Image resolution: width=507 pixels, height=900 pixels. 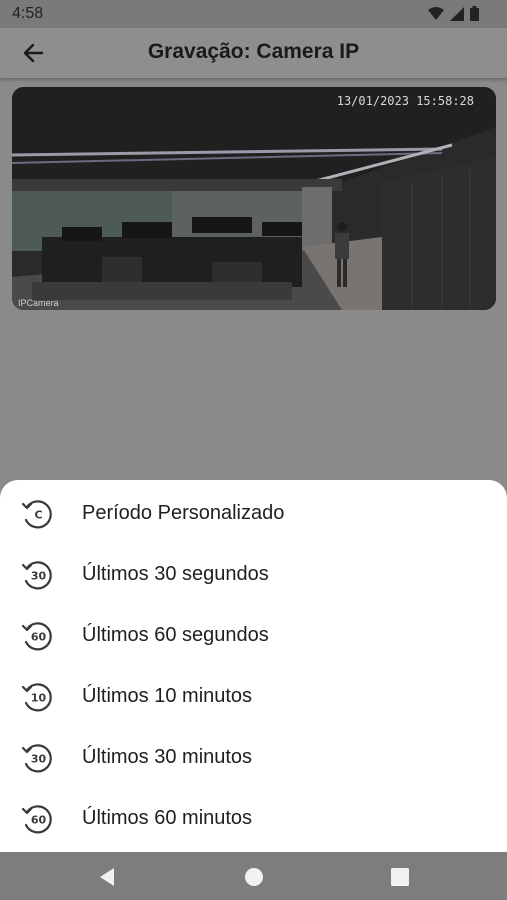 I want to click on battery-icon, so click(x=474, y=13).